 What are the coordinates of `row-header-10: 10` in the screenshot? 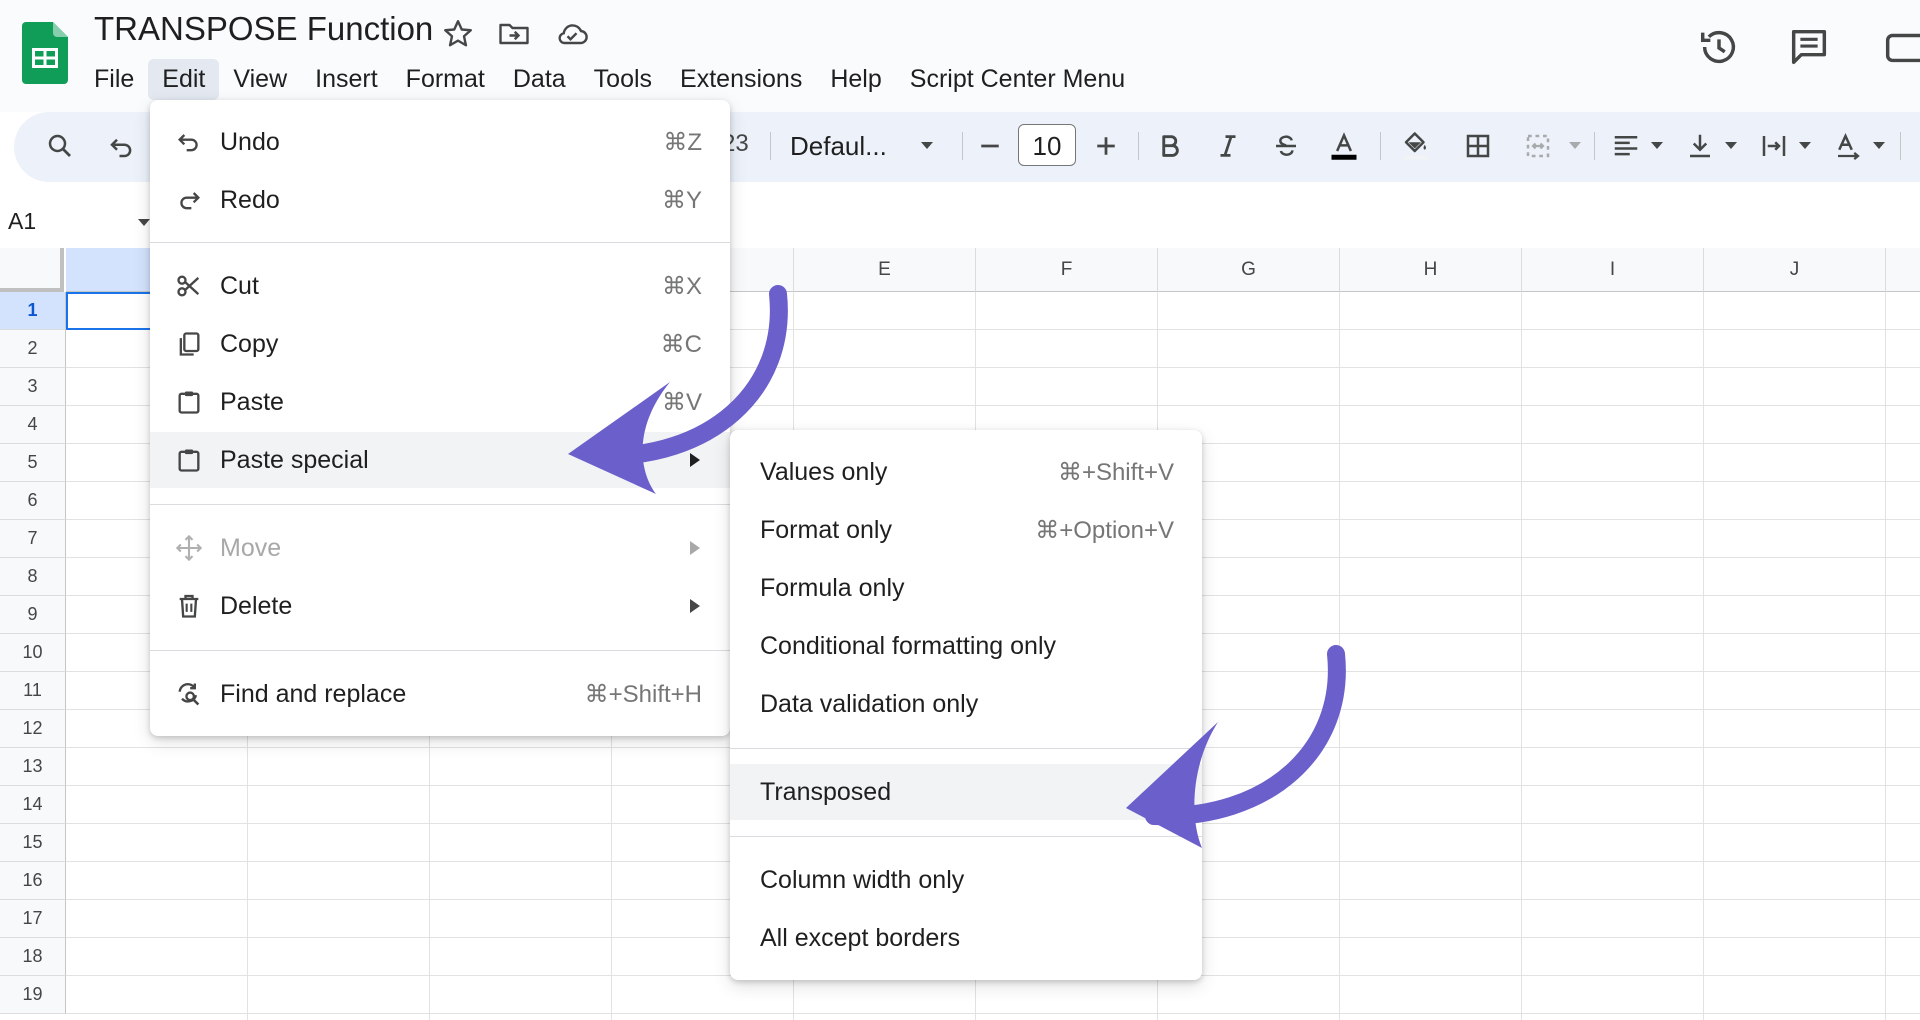 It's located at (33, 653).